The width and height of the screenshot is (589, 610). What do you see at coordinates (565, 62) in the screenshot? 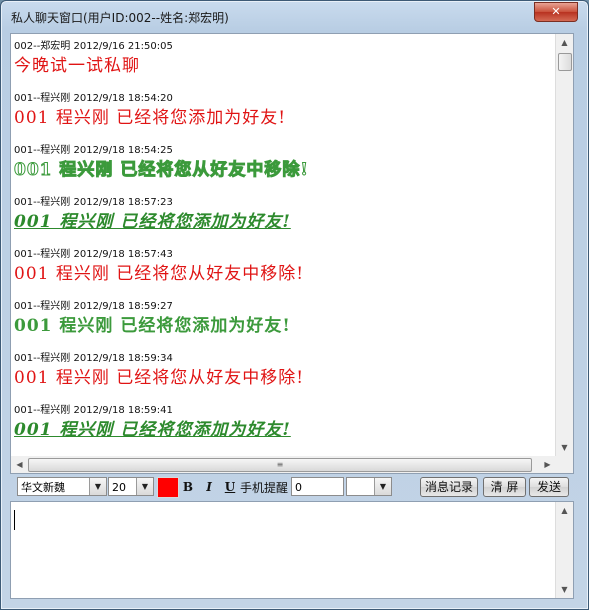
I see `scroll-thumb` at bounding box center [565, 62].